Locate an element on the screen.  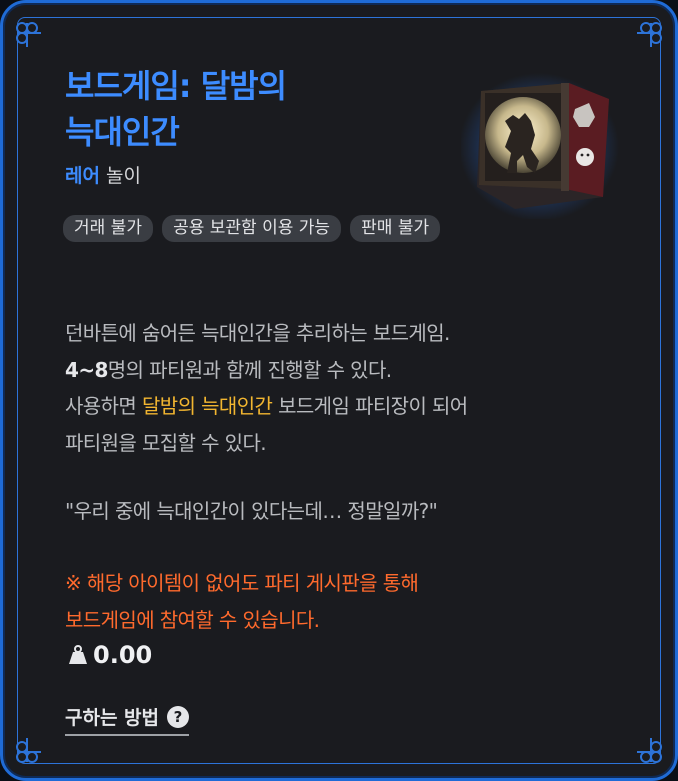
question-icon: ? is located at coordinates (178, 716).